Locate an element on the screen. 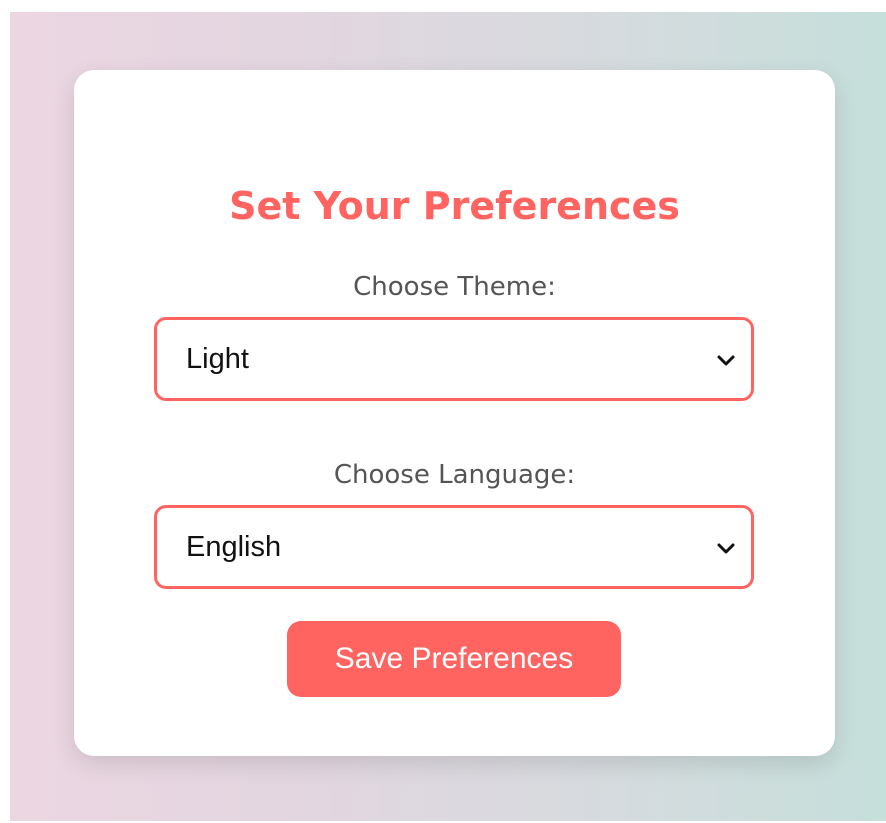  theme-select: Light is located at coordinates (454, 359).